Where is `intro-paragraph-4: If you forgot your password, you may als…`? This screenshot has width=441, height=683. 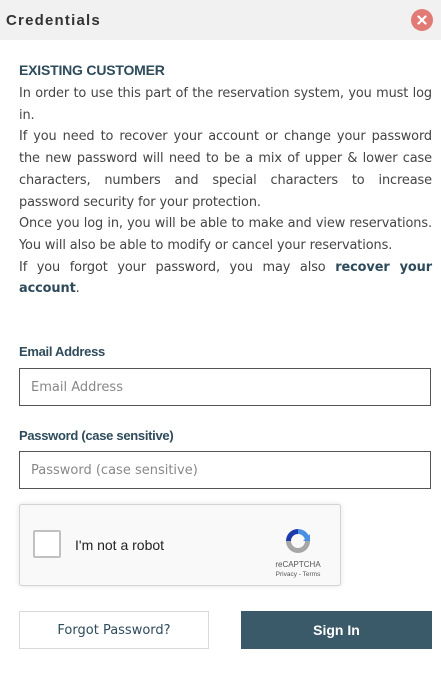 intro-paragraph-4: If you forgot your password, you may als… is located at coordinates (225, 278).